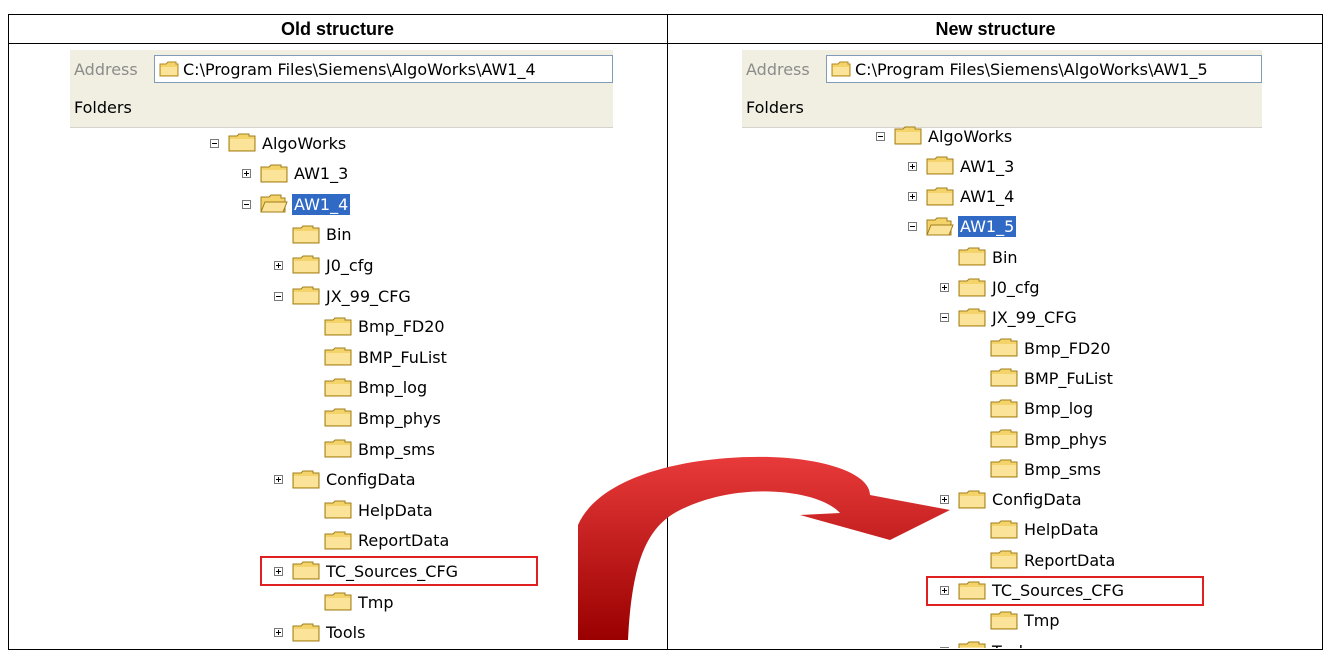 This screenshot has width=1335, height=652. I want to click on old-structure-title: Old structure, so click(337, 29).